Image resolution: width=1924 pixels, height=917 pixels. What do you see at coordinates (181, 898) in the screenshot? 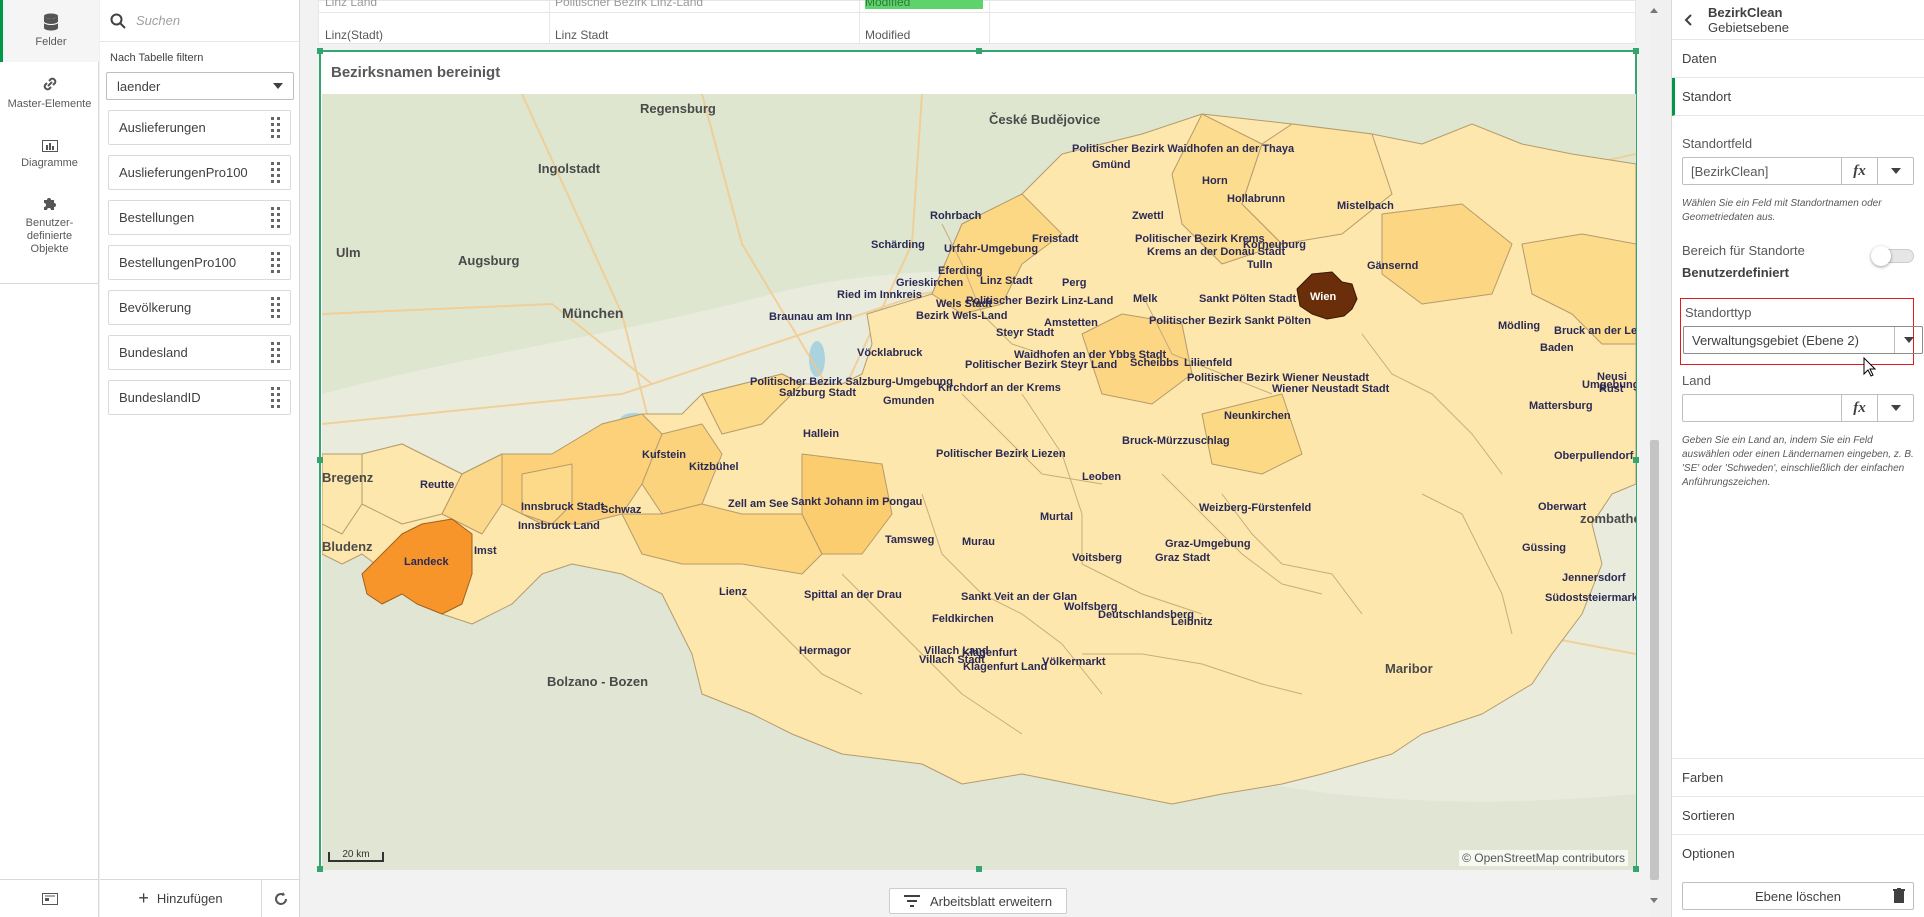
I see `add-button: + Hinzufügen` at bounding box center [181, 898].